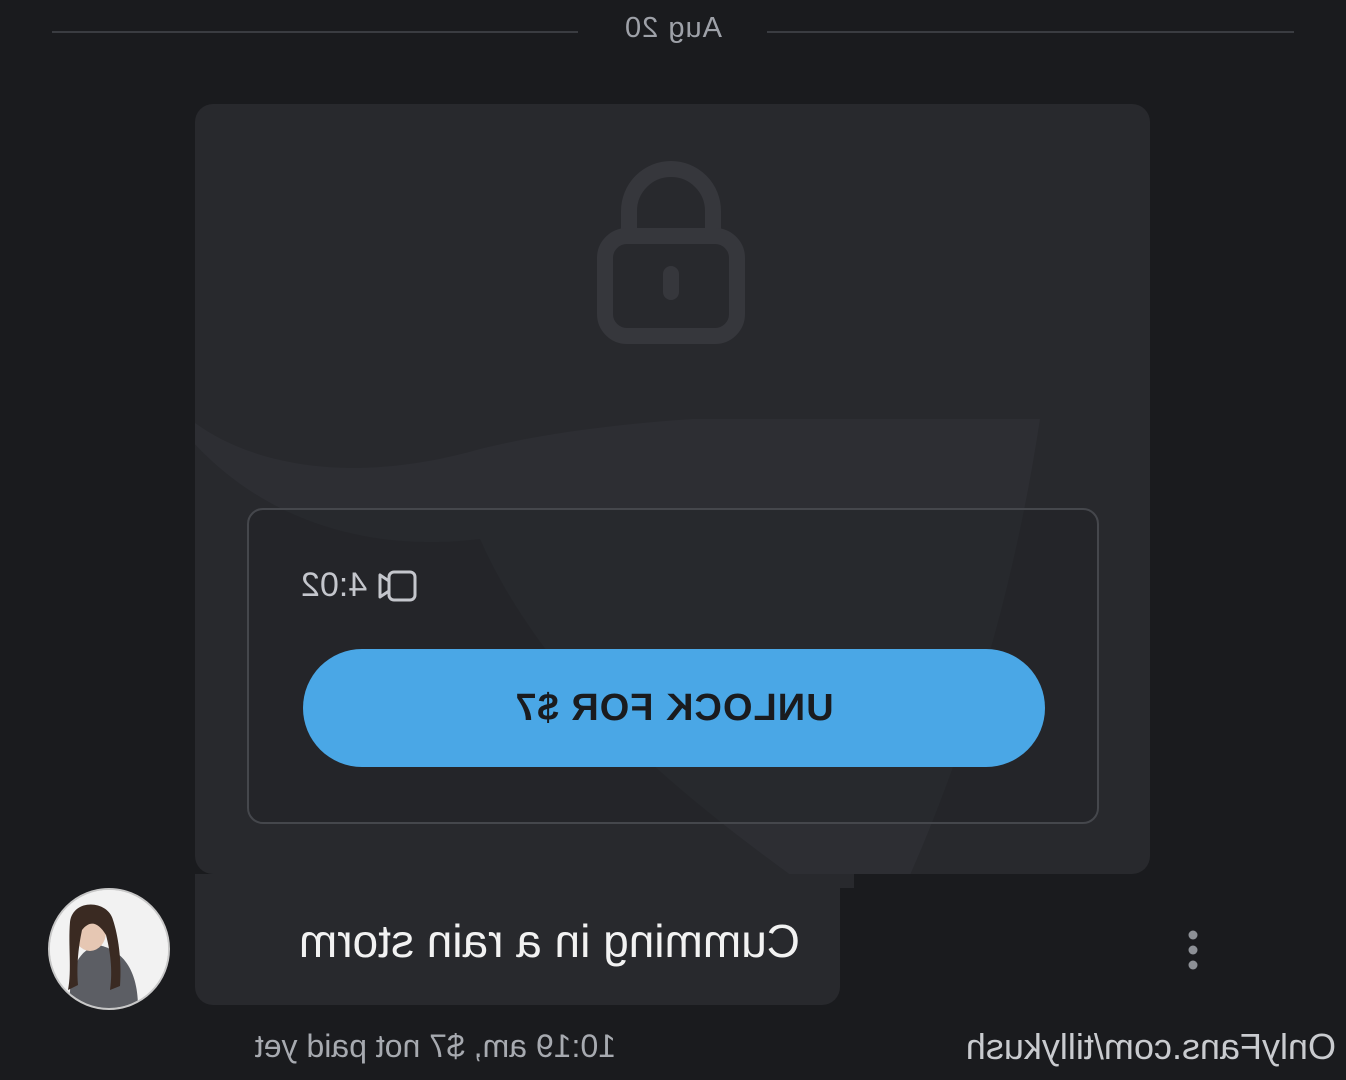  What do you see at coordinates (847, 881) in the screenshot?
I see `bubble-notch` at bounding box center [847, 881].